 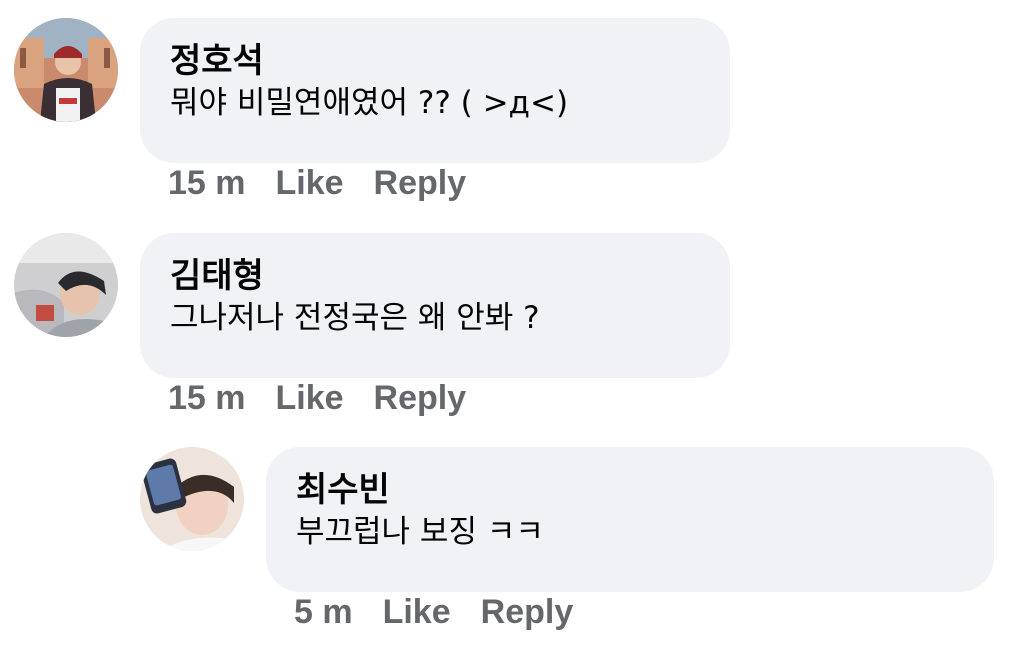 I want to click on avatar-photo, so click(x=192, y=499).